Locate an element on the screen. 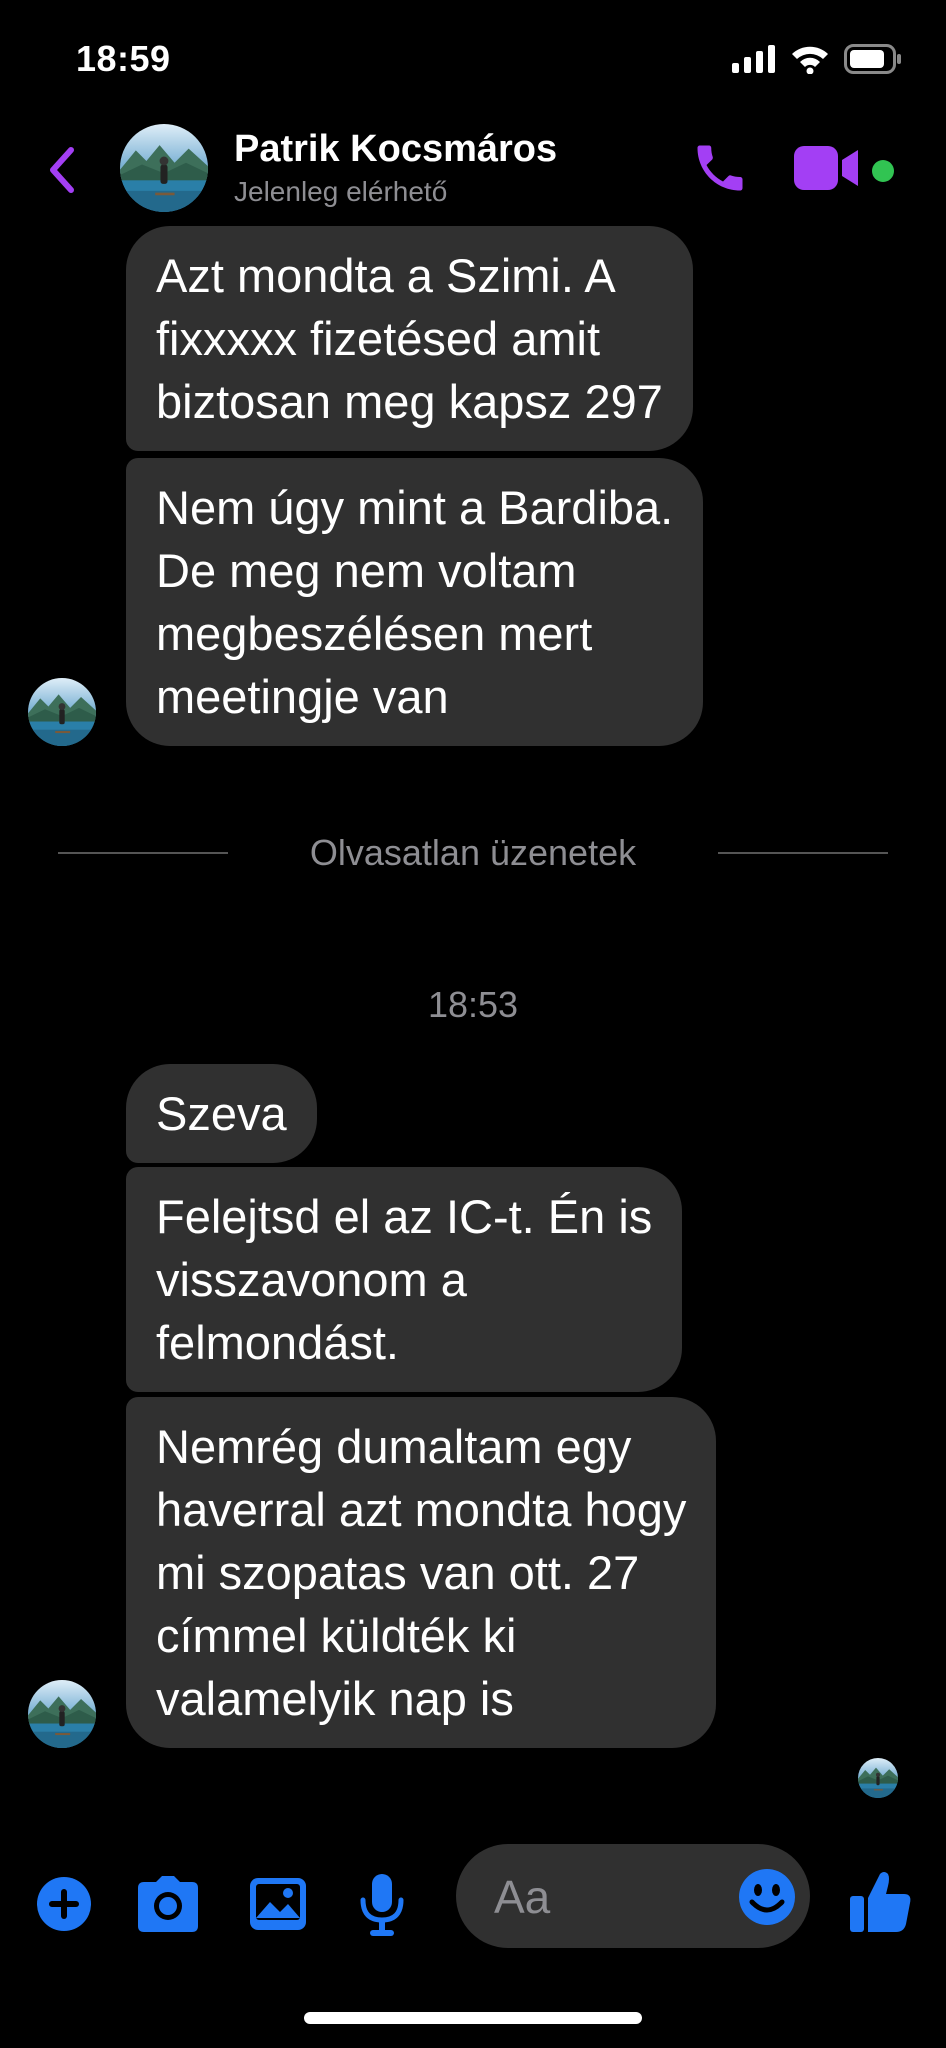 This screenshot has width=946, height=2048. unread-messages-label: Olvasatlan üzenetek is located at coordinates (473, 852).